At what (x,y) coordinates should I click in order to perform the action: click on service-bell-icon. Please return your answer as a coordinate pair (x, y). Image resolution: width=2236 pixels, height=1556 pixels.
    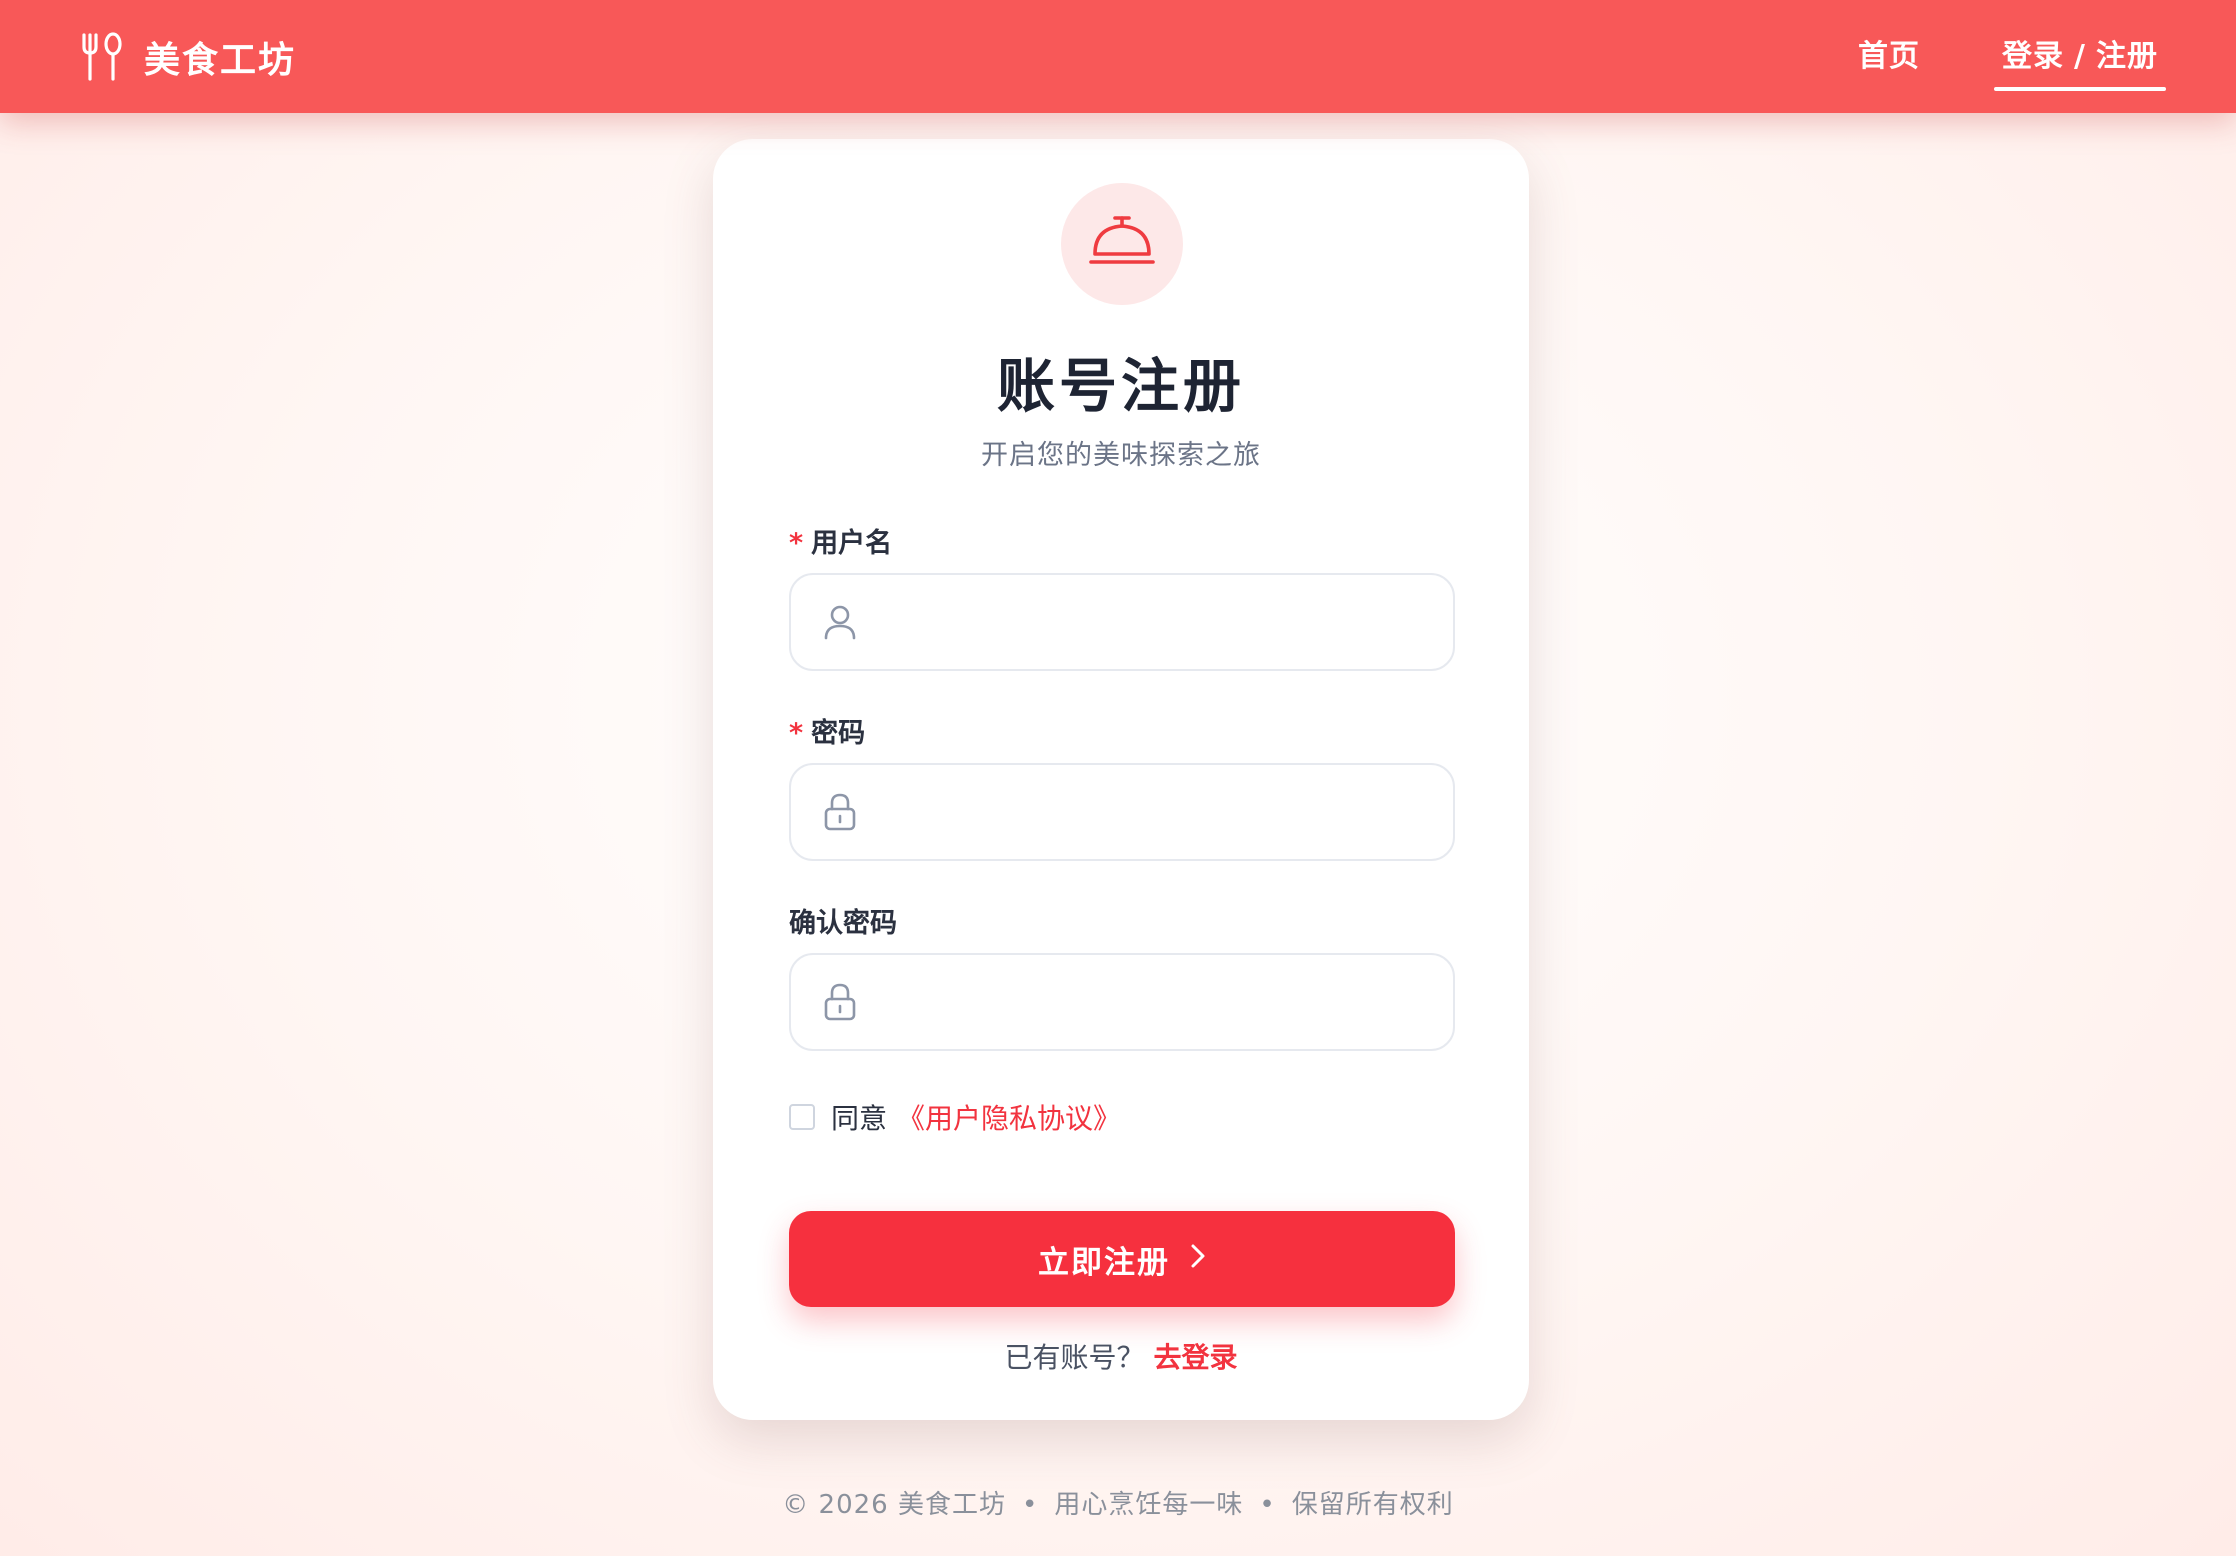
    Looking at the image, I should click on (1122, 244).